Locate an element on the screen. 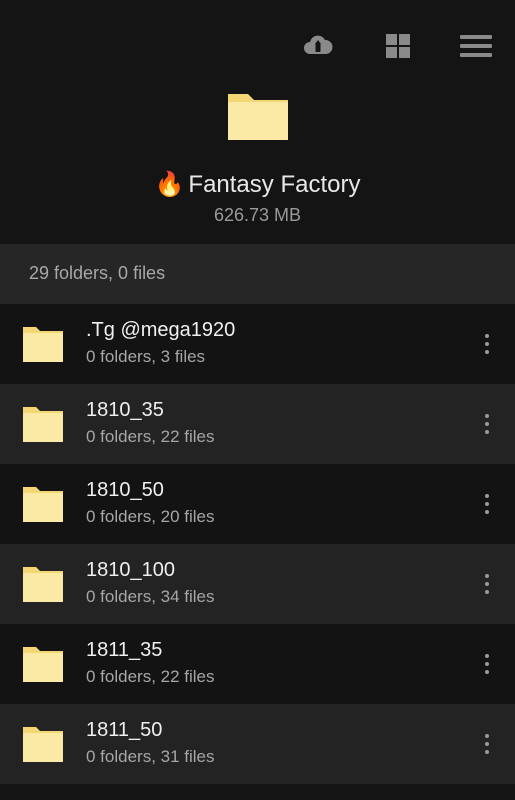 This screenshot has width=515, height=800. item-name: 1811_35 is located at coordinates (124, 650).